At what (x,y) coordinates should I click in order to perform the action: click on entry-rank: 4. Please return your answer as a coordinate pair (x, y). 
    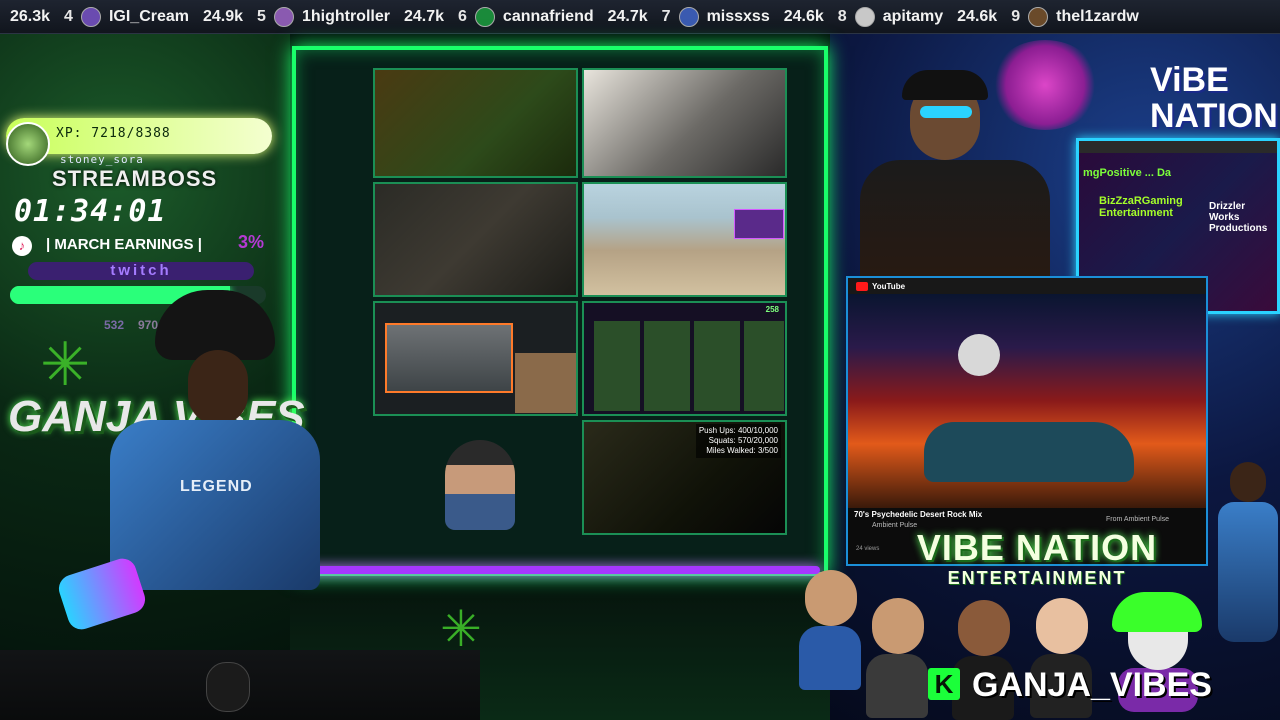
    Looking at the image, I should click on (68, 16).